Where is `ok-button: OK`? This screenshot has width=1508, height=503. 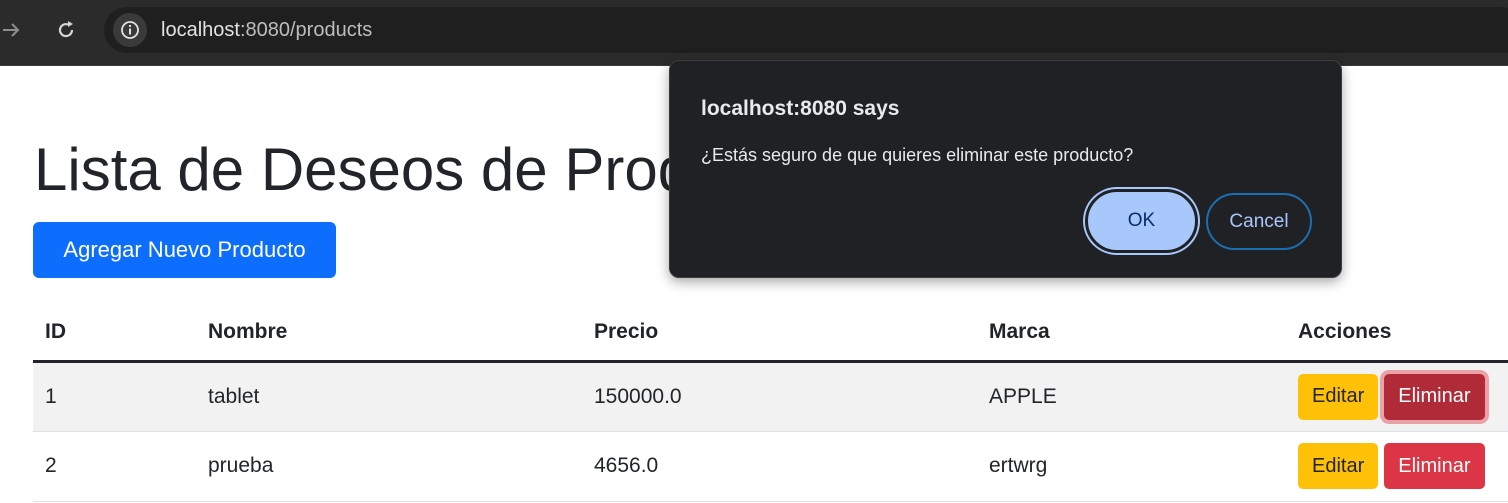
ok-button: OK is located at coordinates (1141, 221).